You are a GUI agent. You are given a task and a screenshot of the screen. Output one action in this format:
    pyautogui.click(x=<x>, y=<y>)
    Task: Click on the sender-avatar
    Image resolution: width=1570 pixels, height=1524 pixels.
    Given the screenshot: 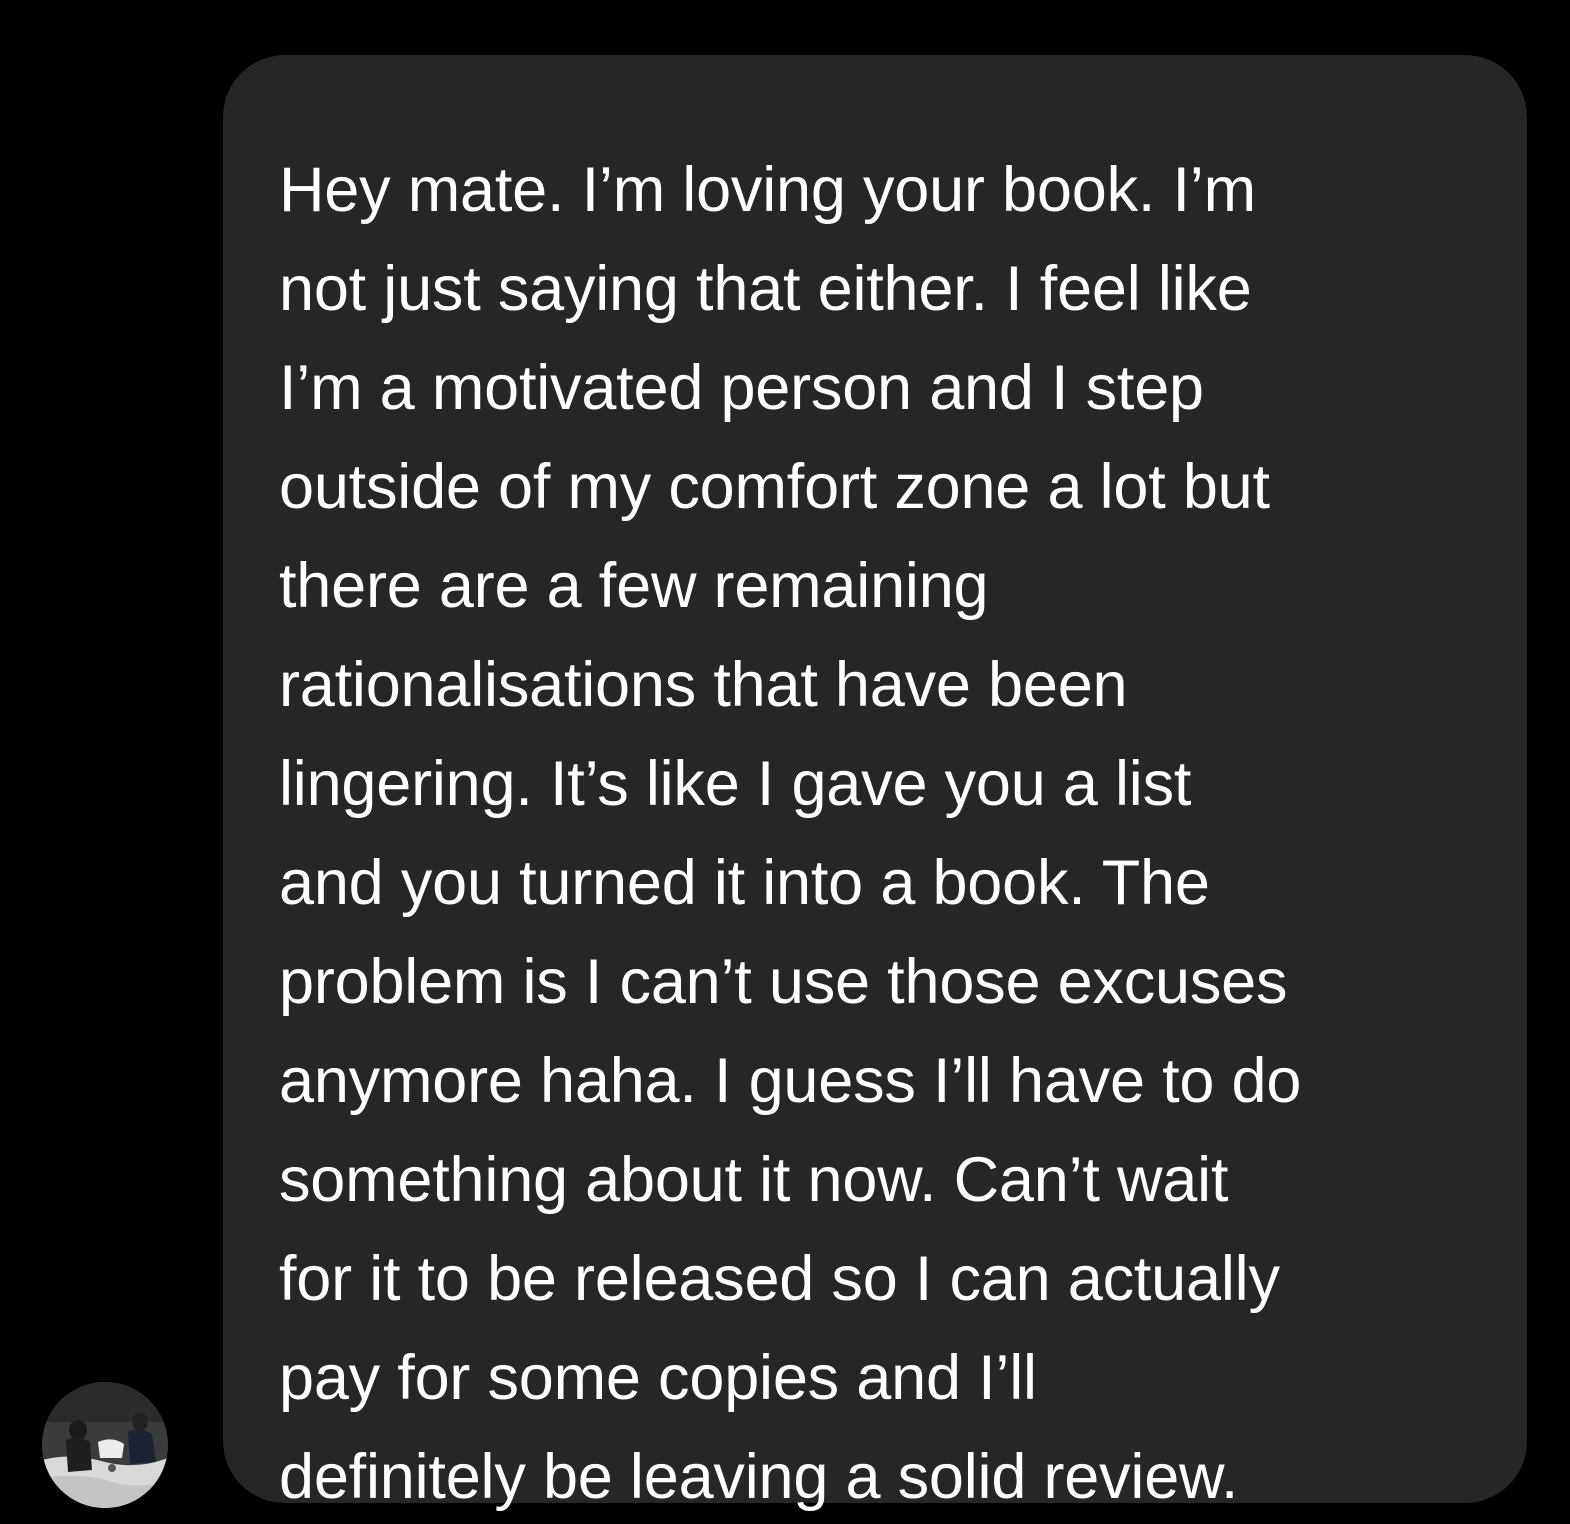 What is the action you would take?
    pyautogui.click(x=105, y=1445)
    